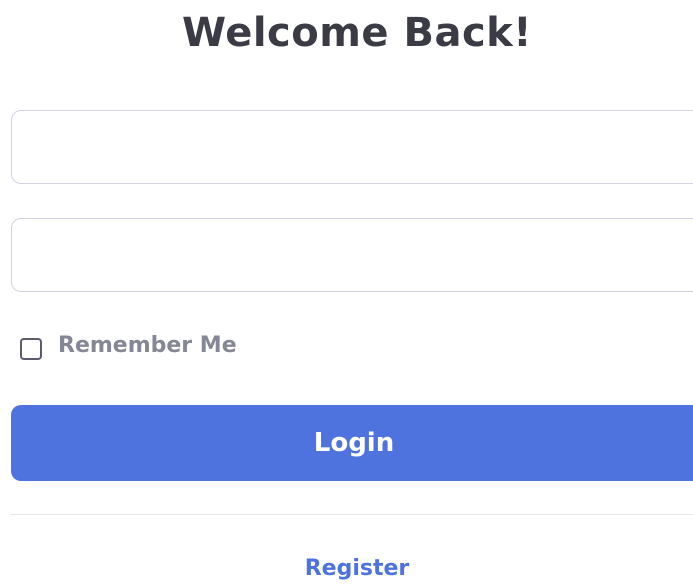  Describe the element at coordinates (31, 349) in the screenshot. I see `remember-me-checkbox` at that location.